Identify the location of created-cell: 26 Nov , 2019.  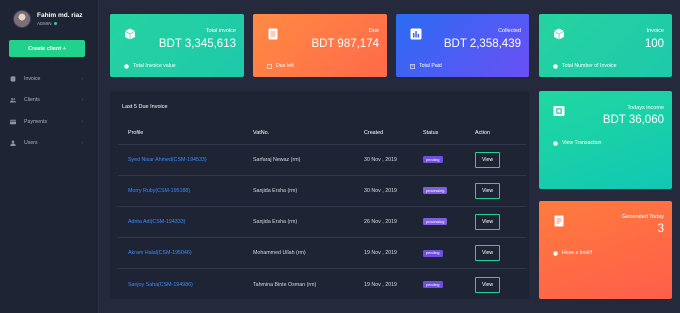
(383, 222).